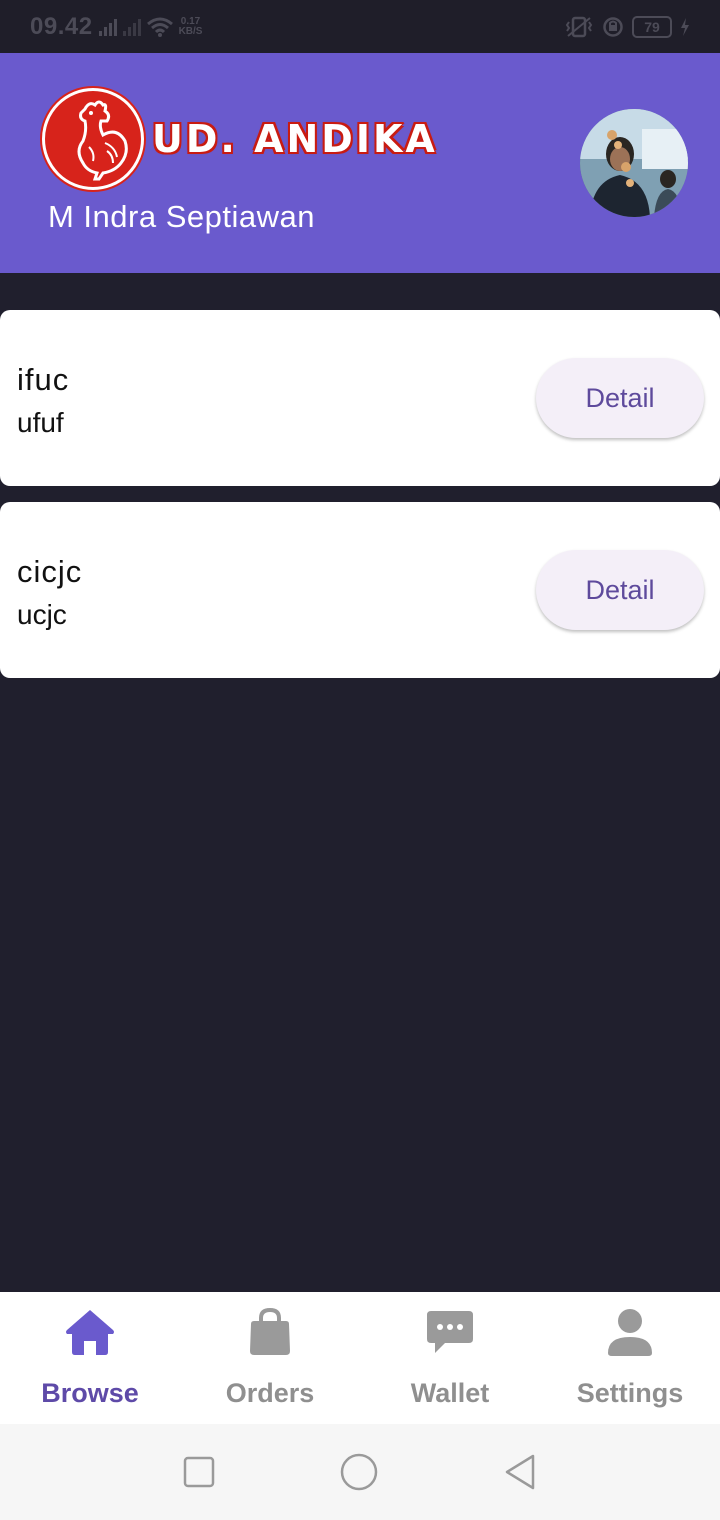  Describe the element at coordinates (43, 379) in the screenshot. I see `item-title: ifuc` at that location.